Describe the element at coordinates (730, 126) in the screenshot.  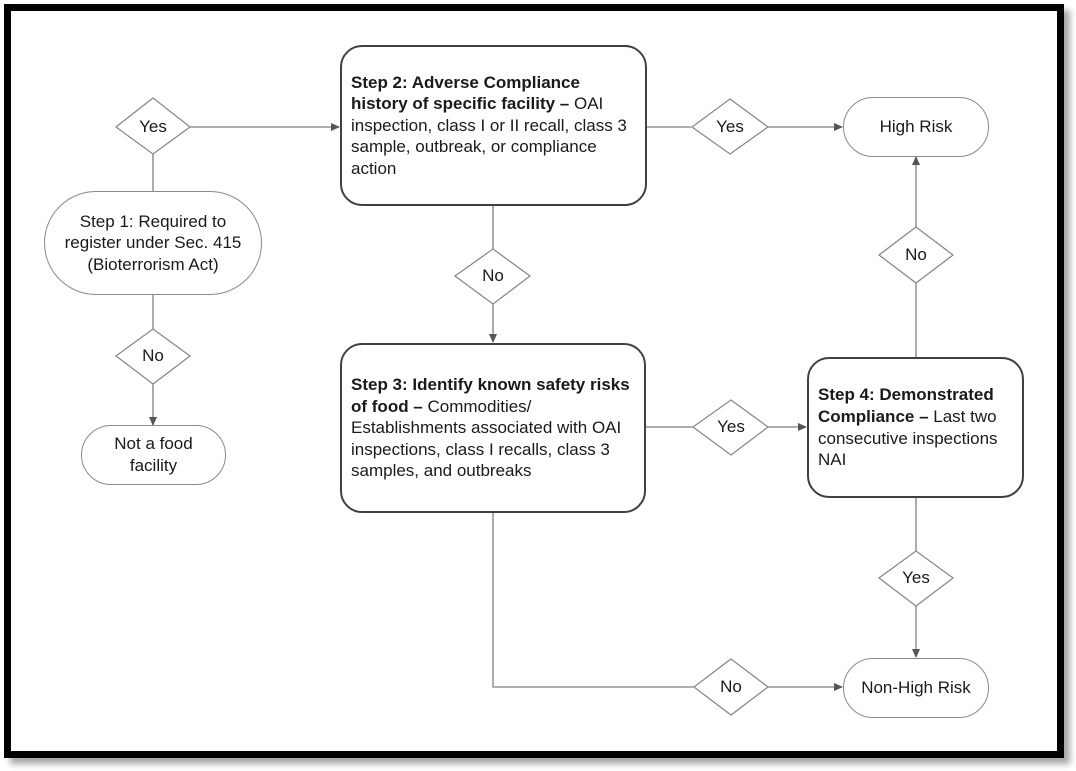
I see `decision-label-step2-yes: Yes` at that location.